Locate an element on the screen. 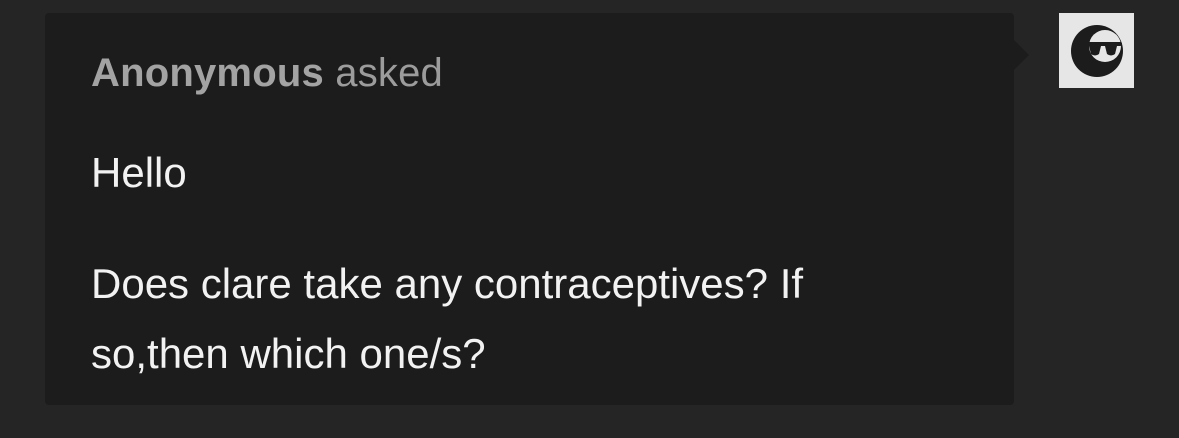  asker-avatar is located at coordinates (1096, 50).